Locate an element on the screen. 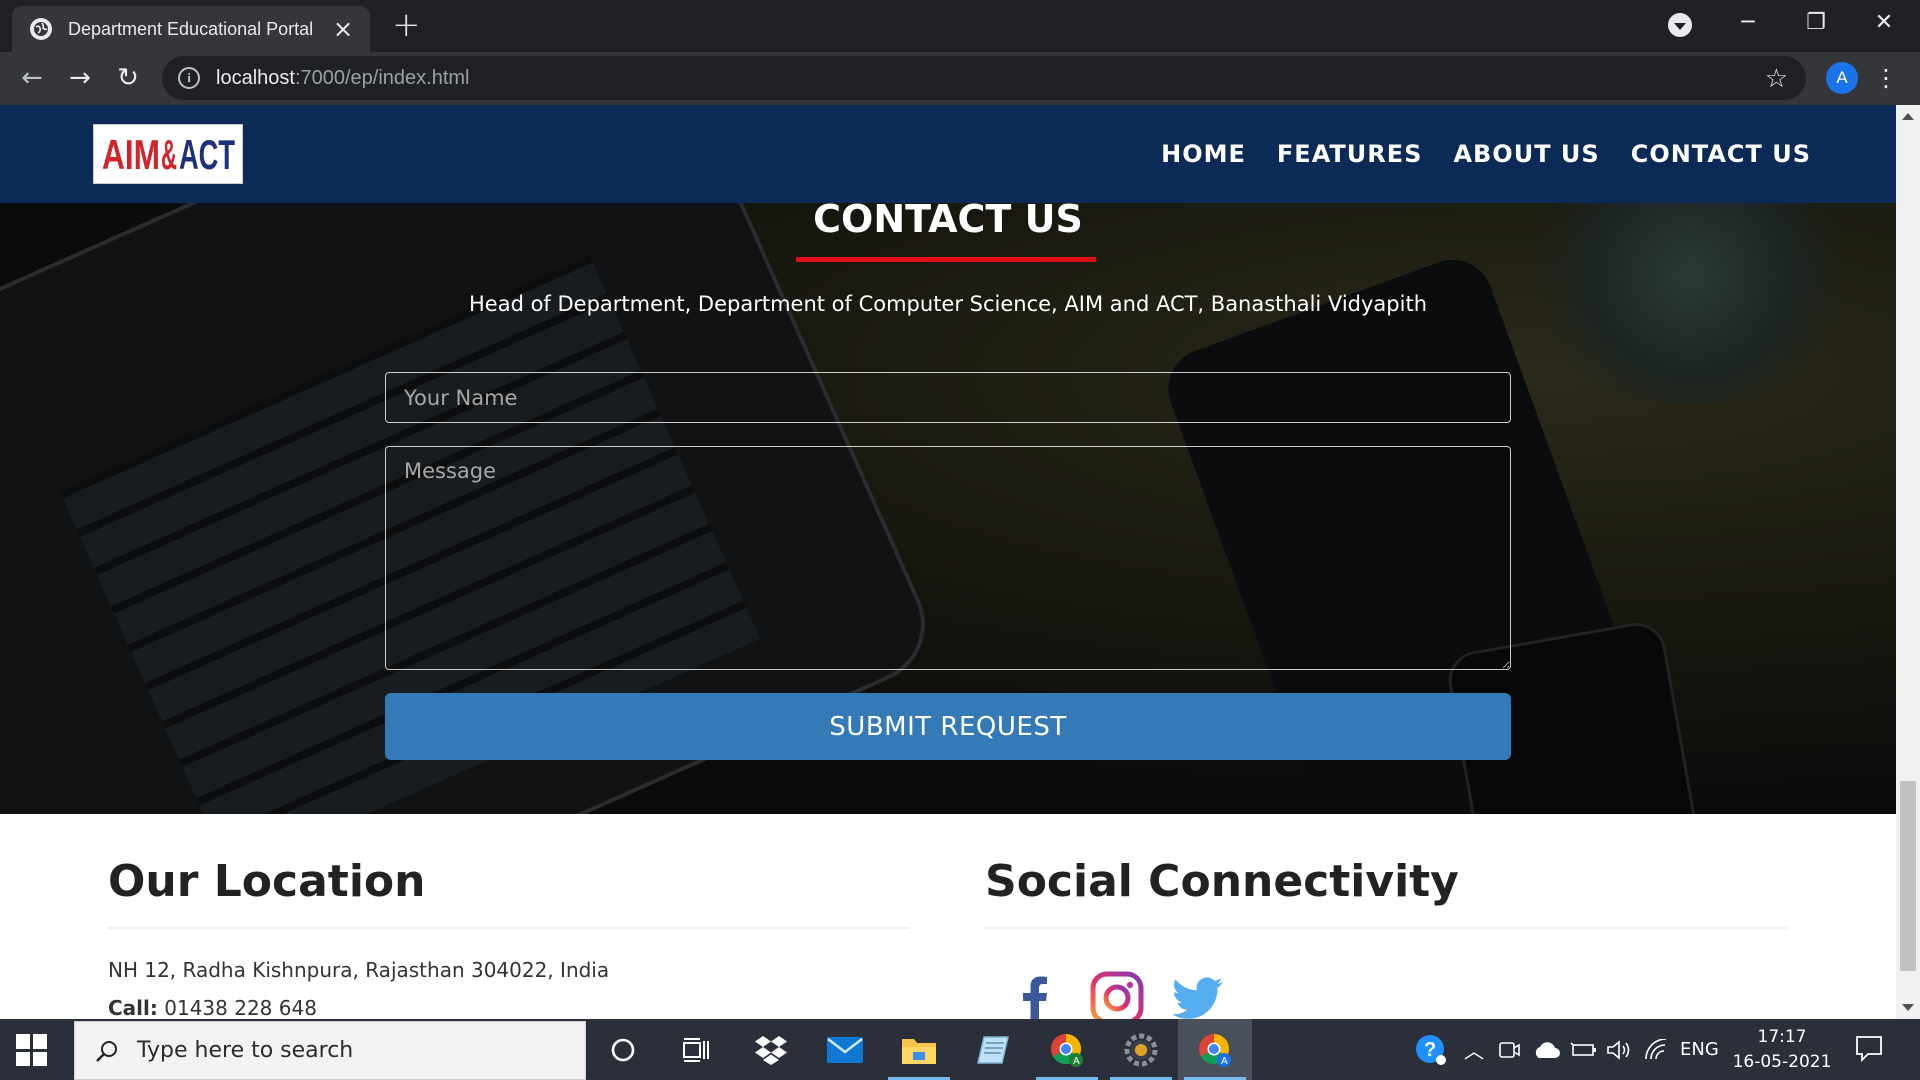  meet-now-icon is located at coordinates (1509, 1049).